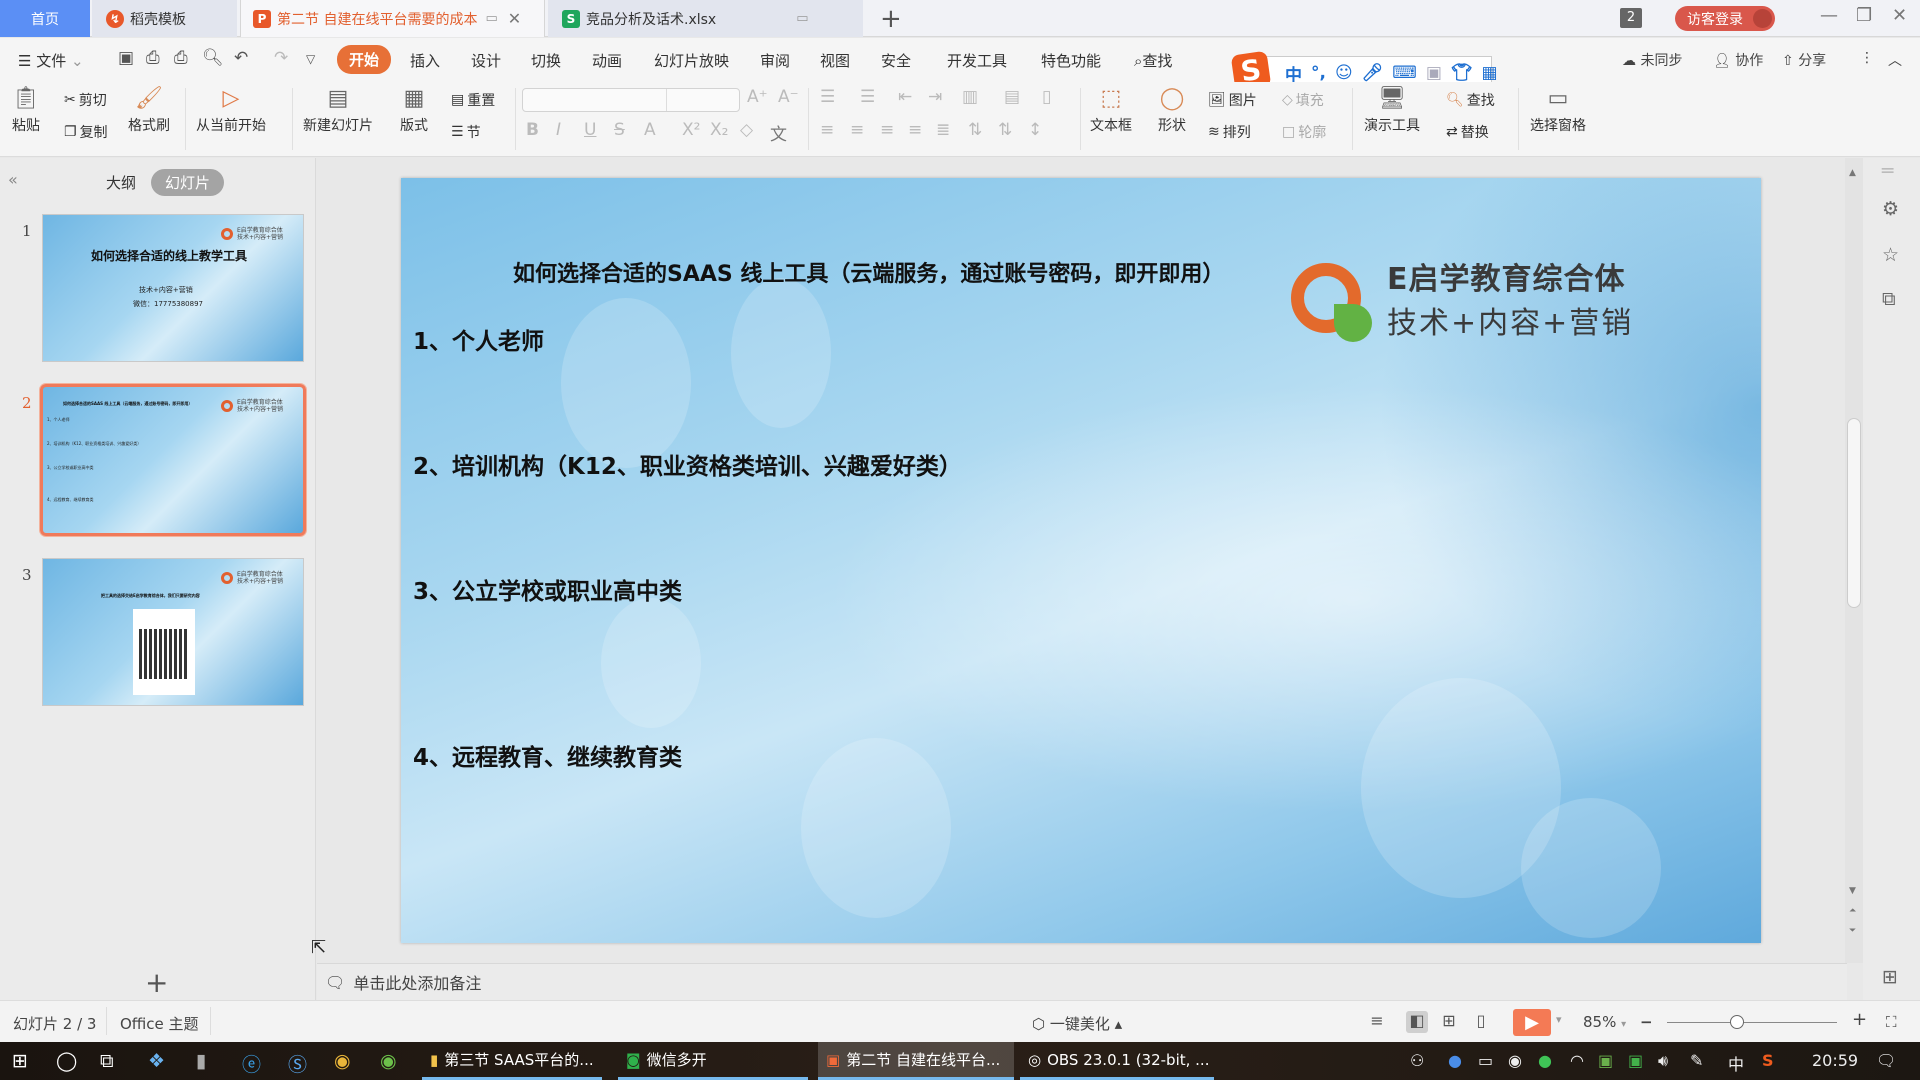 The image size is (1920, 1080). What do you see at coordinates (1404, 73) in the screenshot?
I see `keyboard-icon: ⌨` at bounding box center [1404, 73].